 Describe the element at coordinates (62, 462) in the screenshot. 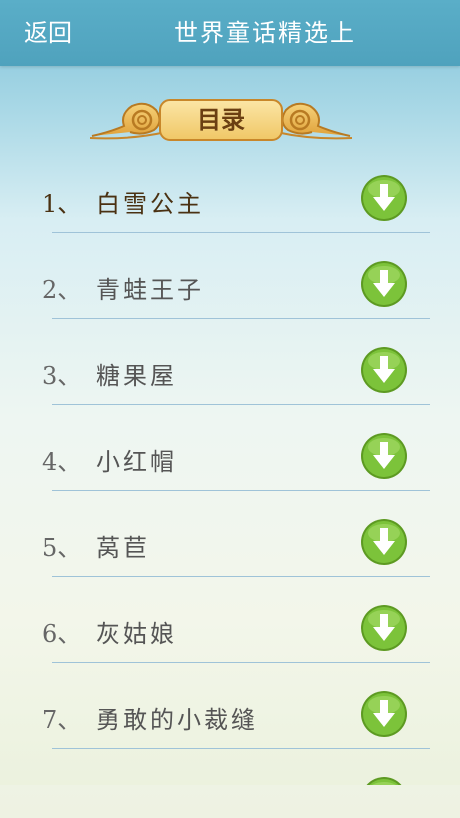

I see `item-number: 4、` at that location.